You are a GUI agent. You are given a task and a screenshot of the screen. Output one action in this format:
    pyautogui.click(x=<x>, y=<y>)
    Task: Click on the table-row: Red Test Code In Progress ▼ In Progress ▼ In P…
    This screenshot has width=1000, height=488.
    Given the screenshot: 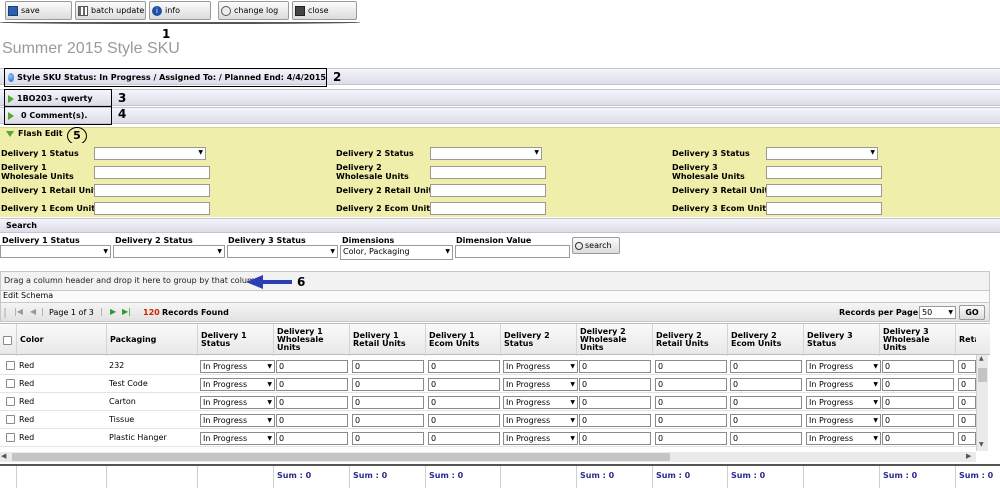 What is the action you would take?
    pyautogui.click(x=488, y=384)
    